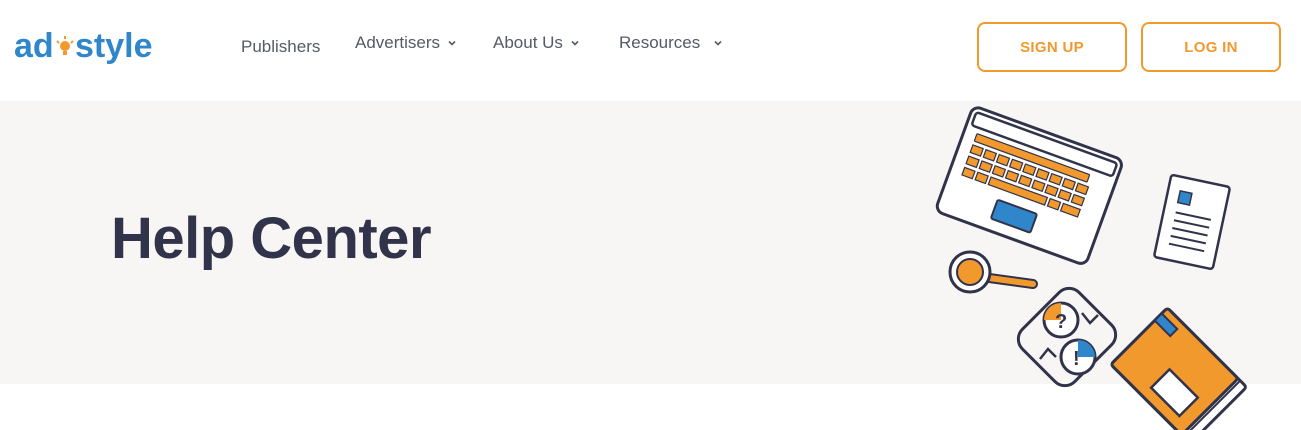  Describe the element at coordinates (1178, 368) in the screenshot. I see `book-icon` at that location.